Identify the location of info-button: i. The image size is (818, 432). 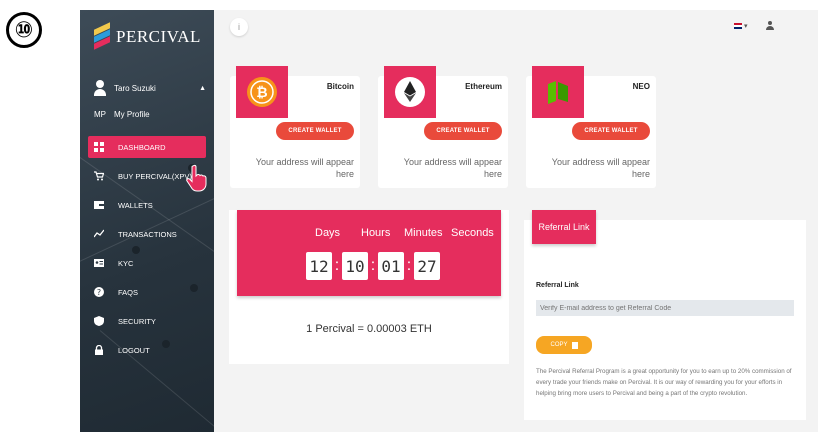
(239, 27).